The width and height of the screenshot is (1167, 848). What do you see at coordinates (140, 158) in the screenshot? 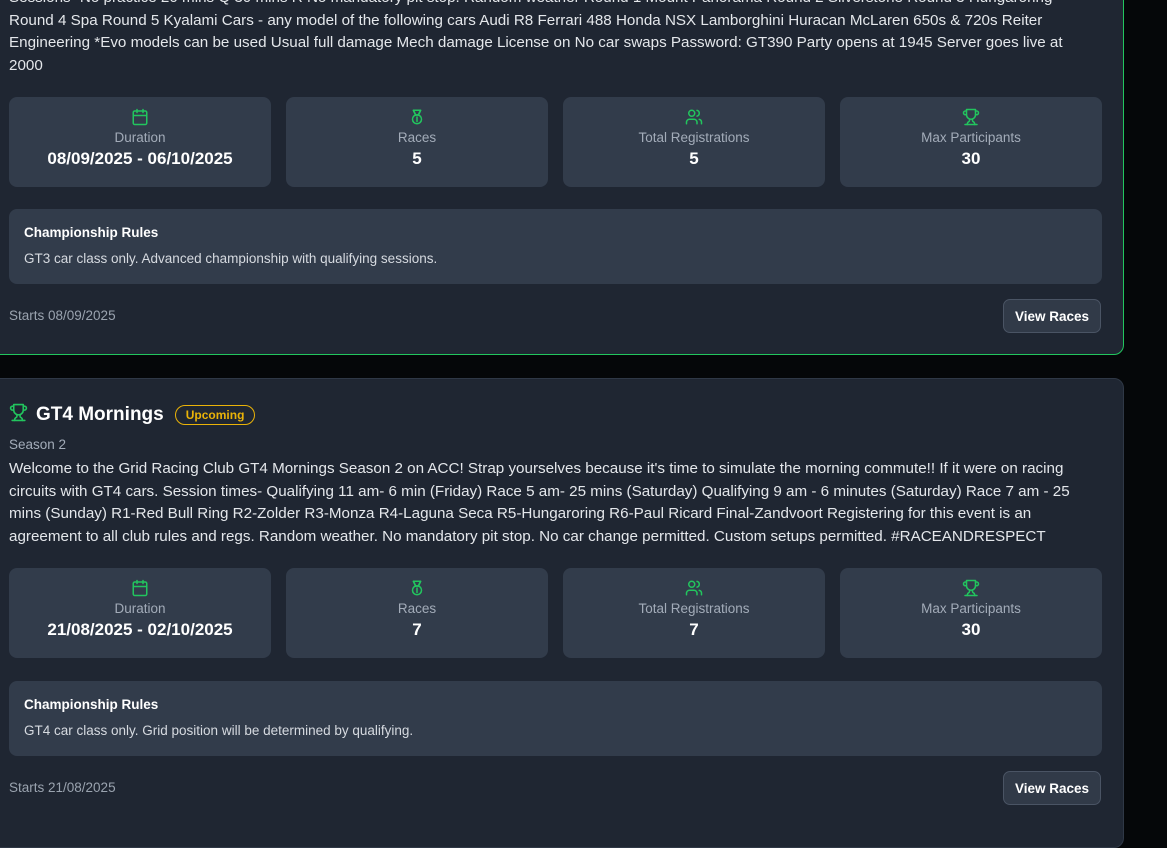
I see `stat-value: 08/09/2025 - 06/10/2025` at bounding box center [140, 158].